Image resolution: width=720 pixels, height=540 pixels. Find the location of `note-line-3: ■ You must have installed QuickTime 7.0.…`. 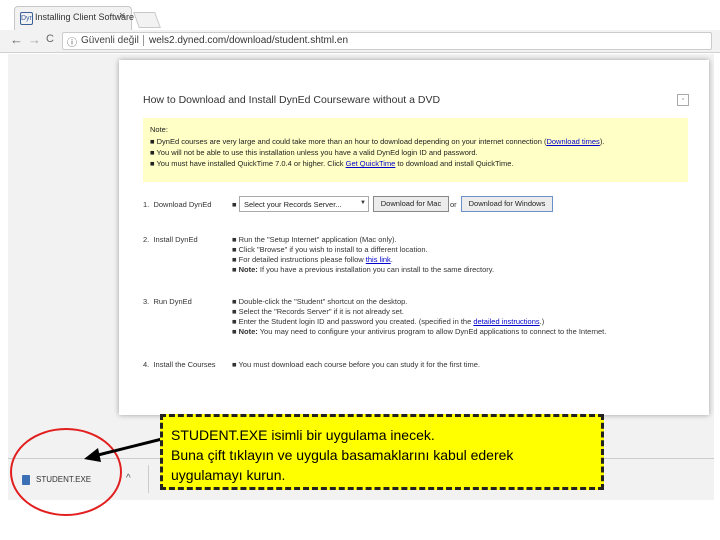

note-line-3: ■ You must have installed QuickTime 7.0.… is located at coordinates (332, 163).